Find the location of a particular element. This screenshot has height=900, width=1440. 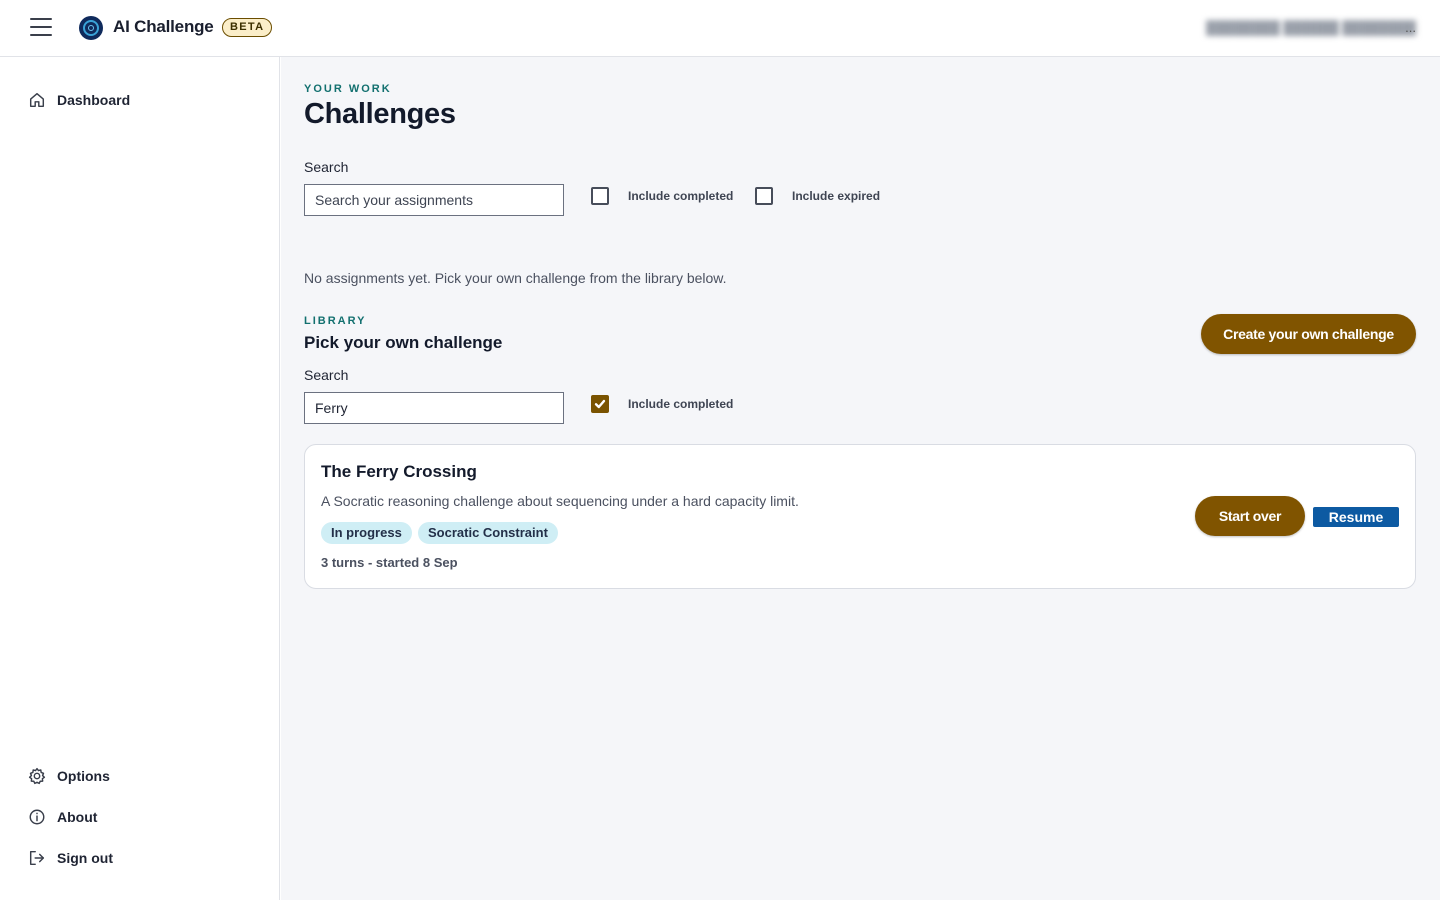

sidebar-item-options: Options is located at coordinates (69, 776).